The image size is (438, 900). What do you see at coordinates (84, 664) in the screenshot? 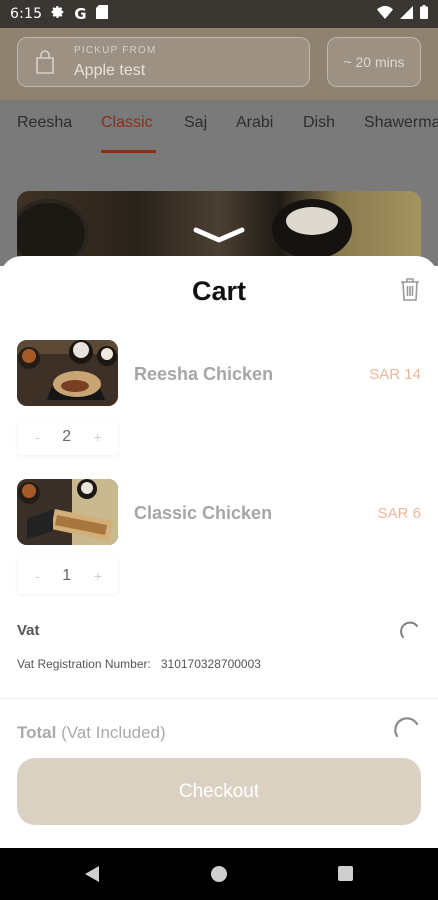
I see `vat-registration-label: Vat Registration Number:` at bounding box center [84, 664].